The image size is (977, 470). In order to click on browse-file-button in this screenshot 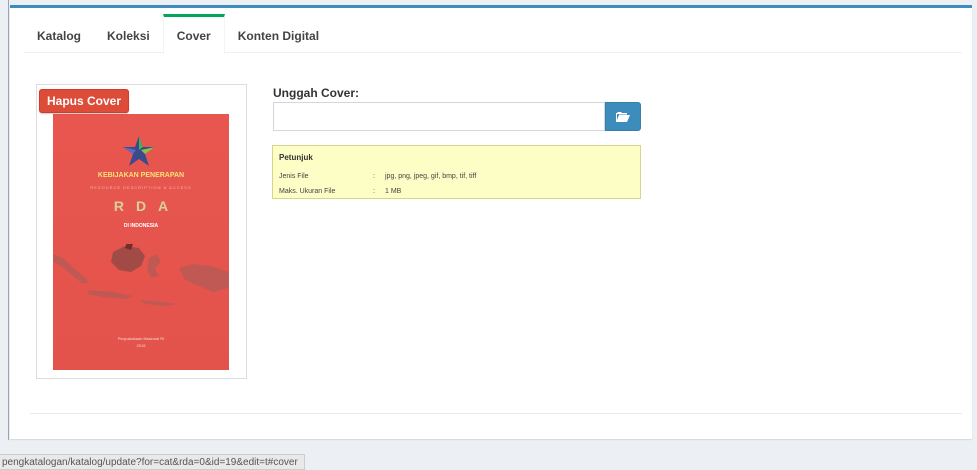, I will do `click(623, 116)`.